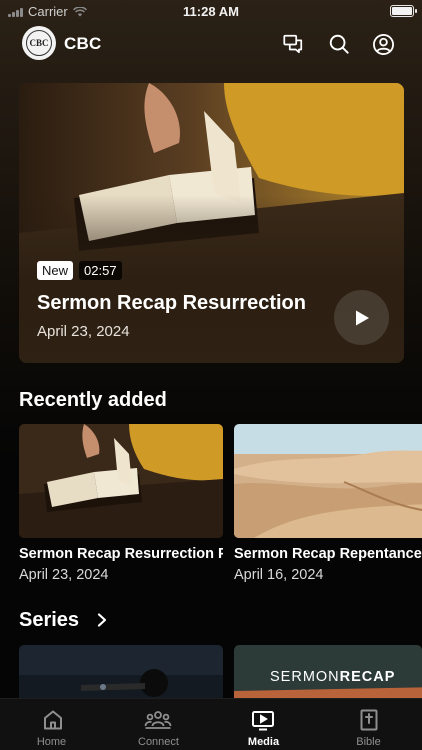 The height and width of the screenshot is (750, 422). What do you see at coordinates (171, 303) in the screenshot?
I see `hero-title: Sermon Recap Resurrection` at bounding box center [171, 303].